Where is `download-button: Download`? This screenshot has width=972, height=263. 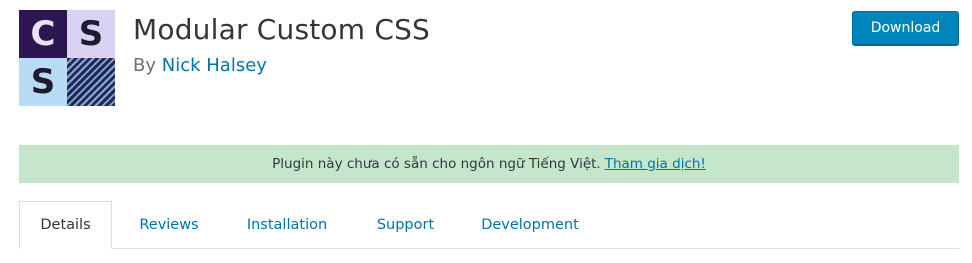 download-button: Download is located at coordinates (905, 28).